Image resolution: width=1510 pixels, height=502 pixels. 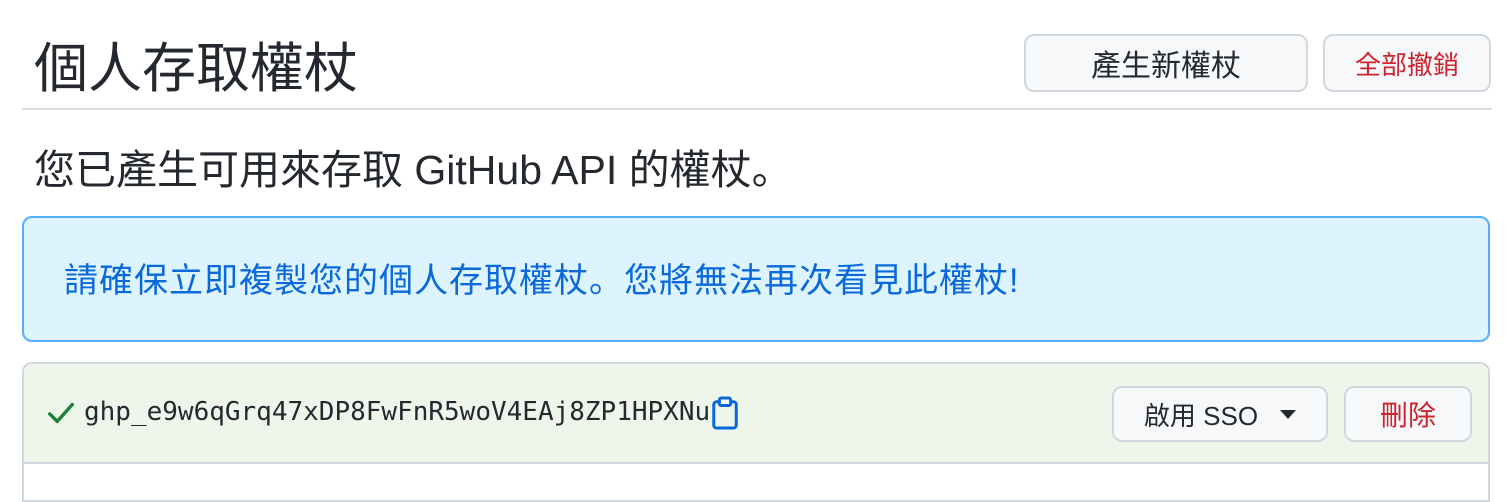 What do you see at coordinates (61, 413) in the screenshot?
I see `check-icon` at bounding box center [61, 413].